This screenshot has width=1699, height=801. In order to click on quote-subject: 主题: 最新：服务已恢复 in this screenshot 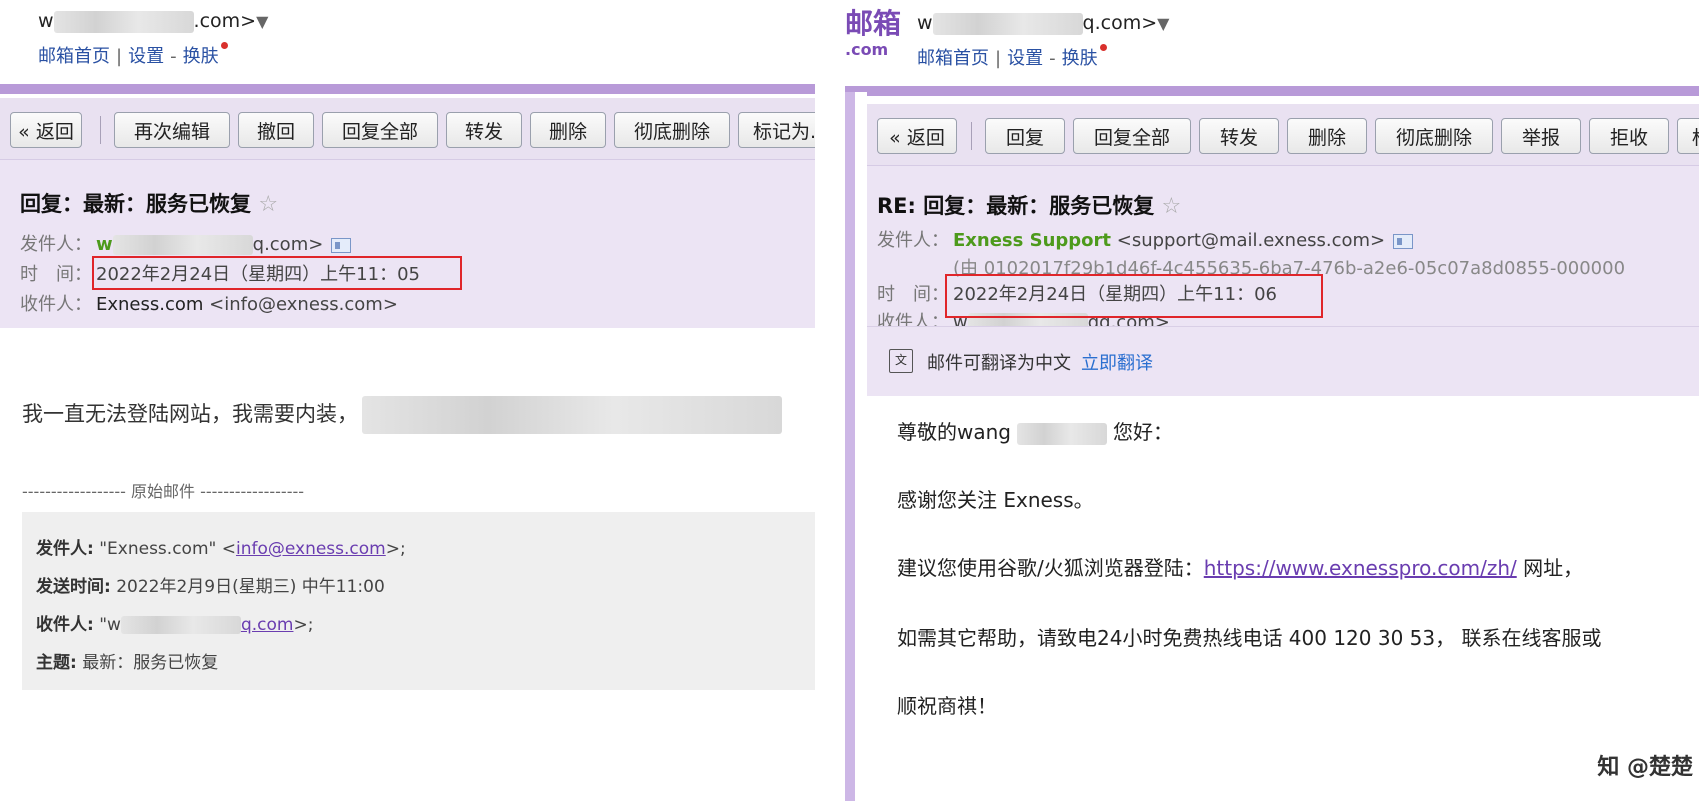, I will do `click(127, 663)`.